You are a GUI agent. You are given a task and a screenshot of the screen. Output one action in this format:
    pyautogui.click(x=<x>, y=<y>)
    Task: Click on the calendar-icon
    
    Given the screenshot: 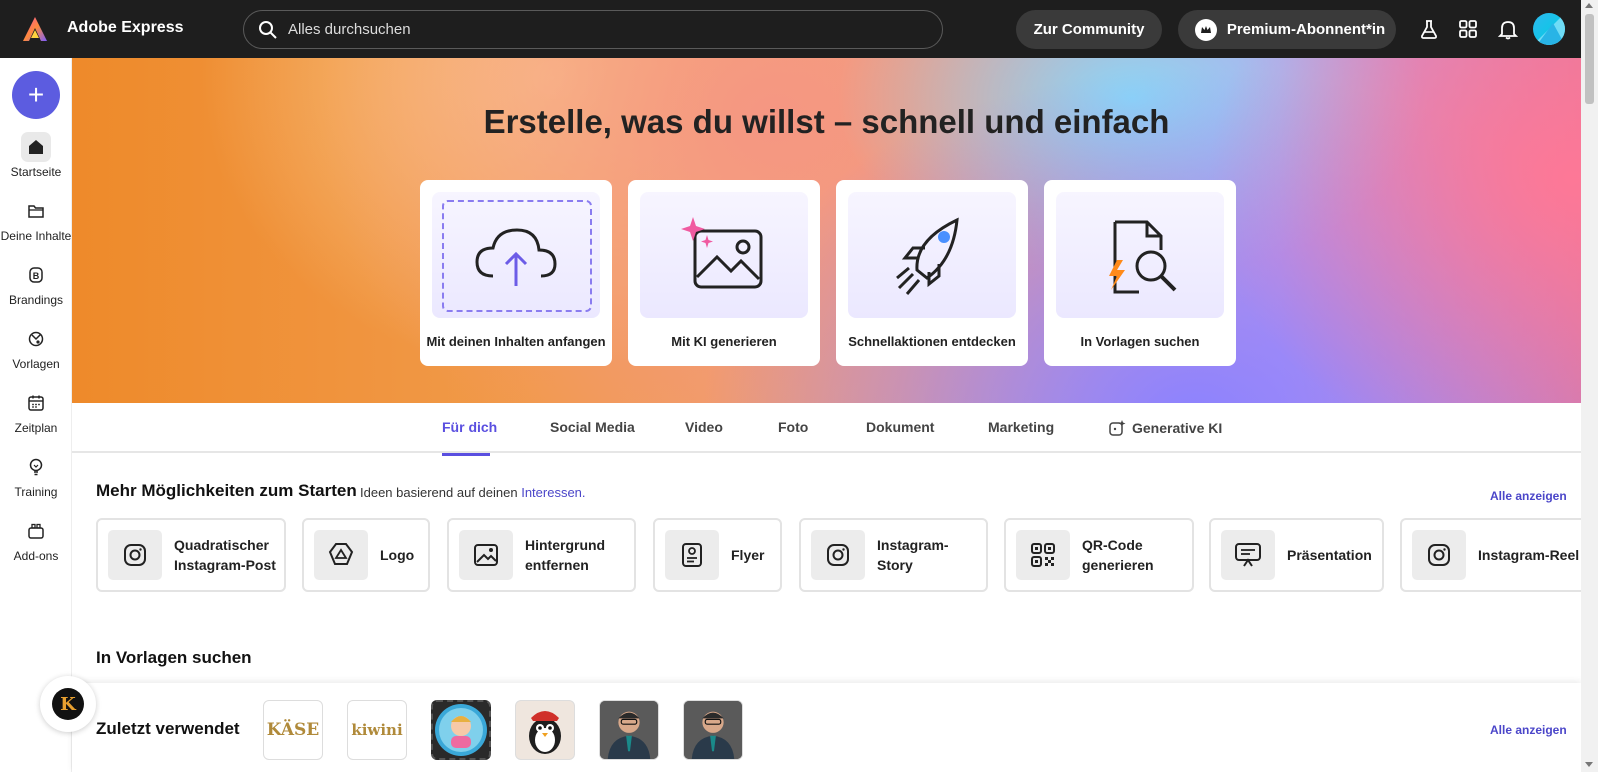 What is the action you would take?
    pyautogui.click(x=36, y=403)
    